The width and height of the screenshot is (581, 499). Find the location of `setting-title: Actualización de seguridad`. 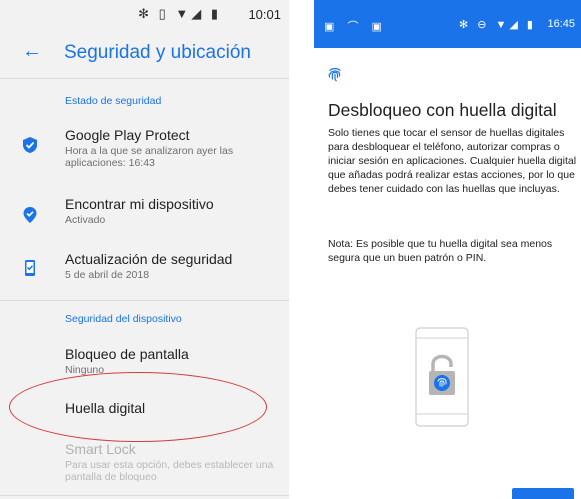

setting-title: Actualización de seguridad is located at coordinates (149, 259).